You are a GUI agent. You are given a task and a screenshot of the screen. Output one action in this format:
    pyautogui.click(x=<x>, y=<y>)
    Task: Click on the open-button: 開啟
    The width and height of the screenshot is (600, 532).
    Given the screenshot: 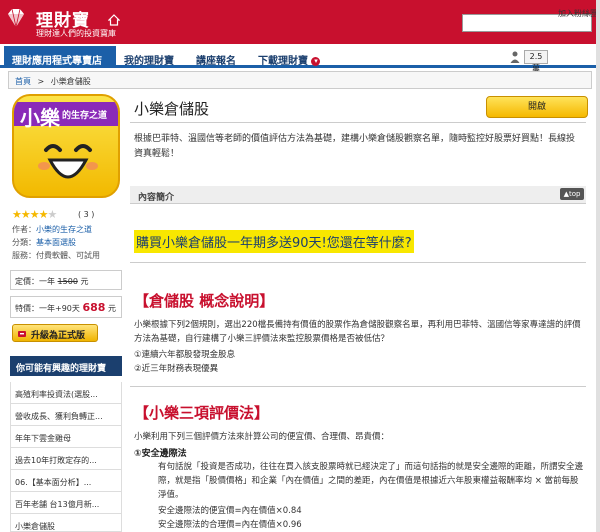 What is the action you would take?
    pyautogui.click(x=537, y=107)
    